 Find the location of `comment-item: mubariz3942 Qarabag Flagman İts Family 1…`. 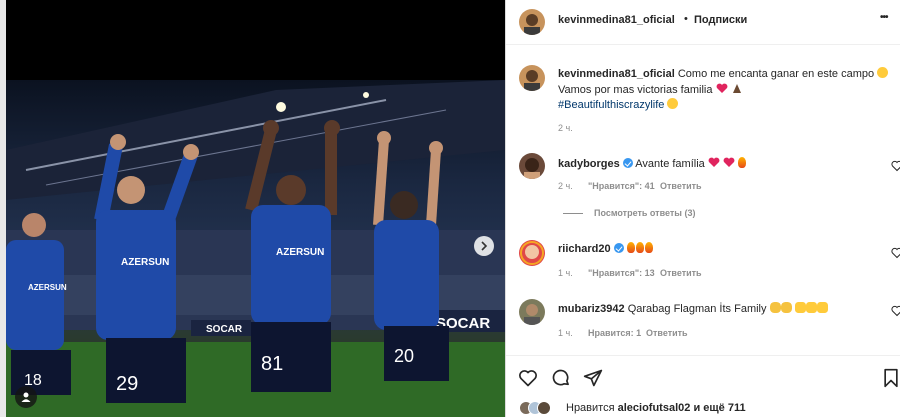

comment-item: mubariz3942 Qarabag Flagman İts Family 1… is located at coordinates (703, 322).